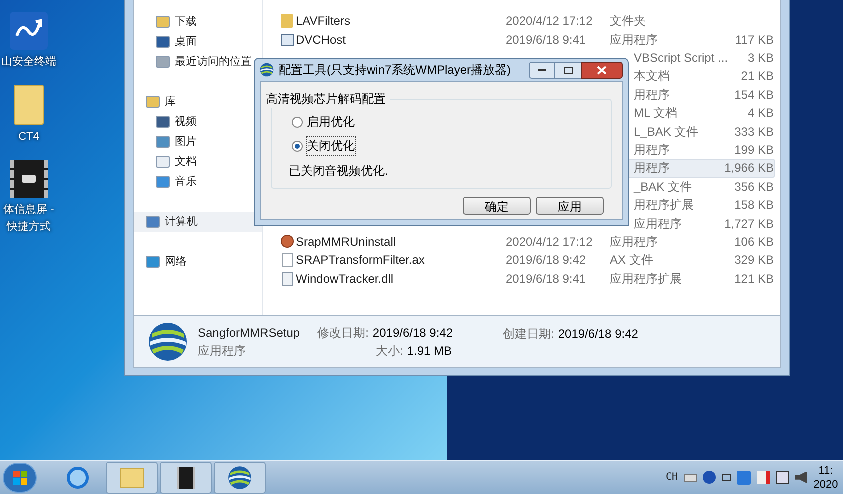 This screenshot has width=843, height=494. What do you see at coordinates (526, 21) in the screenshot?
I see `file-row: LAVFilters 2020/4/12 17:12 文件夹` at bounding box center [526, 21].